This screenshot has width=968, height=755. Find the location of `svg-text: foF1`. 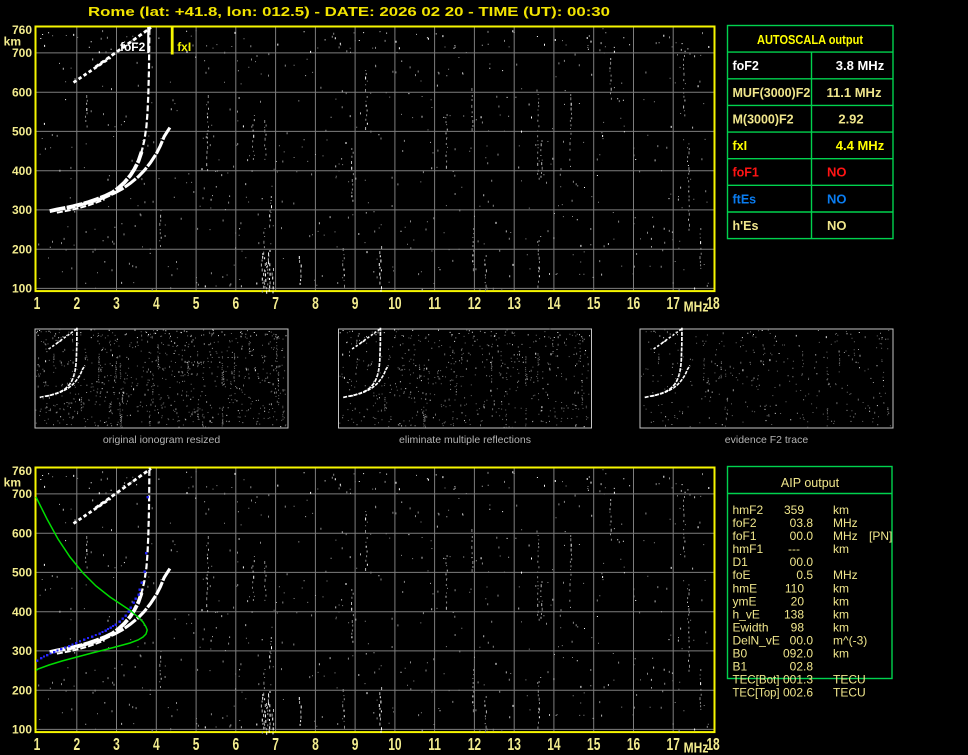

svg-text: foF1 is located at coordinates (745, 536).